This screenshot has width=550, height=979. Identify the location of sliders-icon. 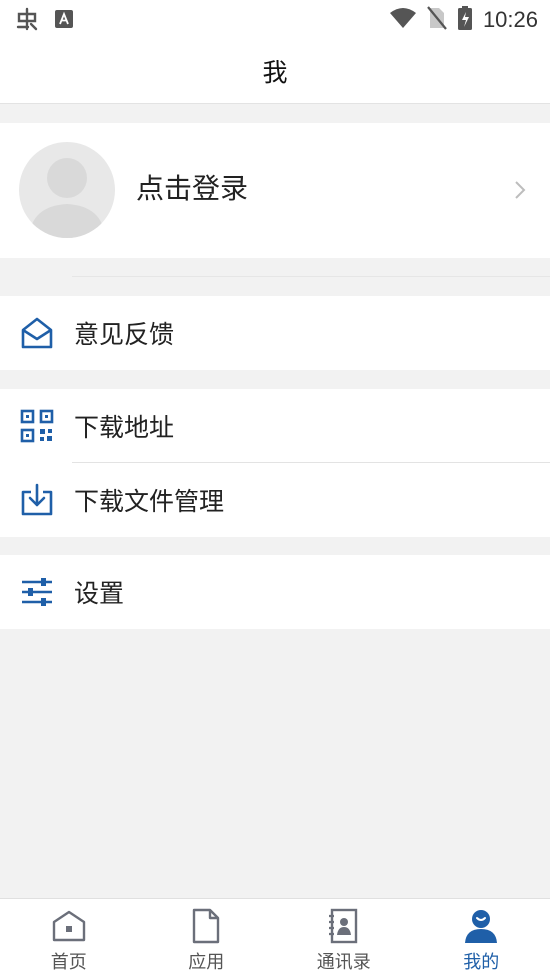
(37, 592).